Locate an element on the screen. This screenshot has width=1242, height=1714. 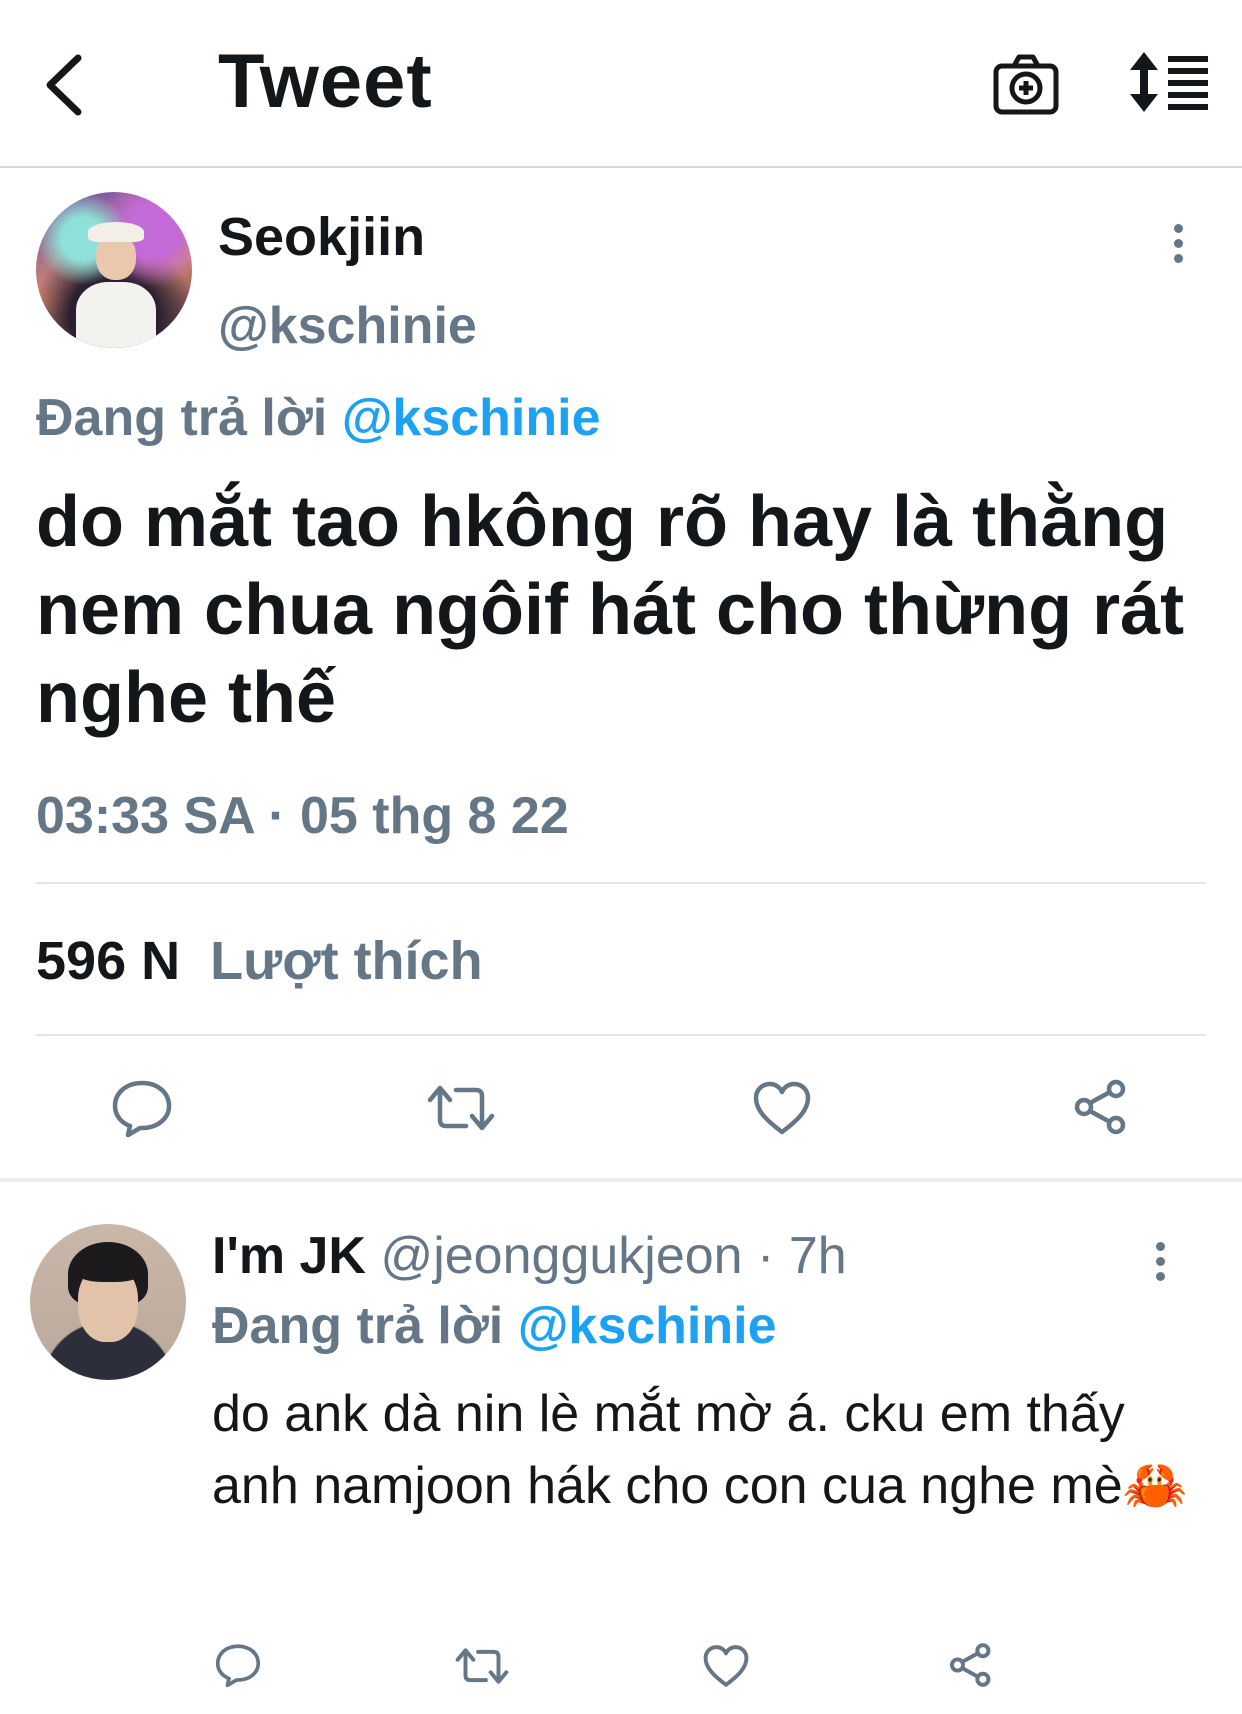
camera-button is located at coordinates (1026, 84).